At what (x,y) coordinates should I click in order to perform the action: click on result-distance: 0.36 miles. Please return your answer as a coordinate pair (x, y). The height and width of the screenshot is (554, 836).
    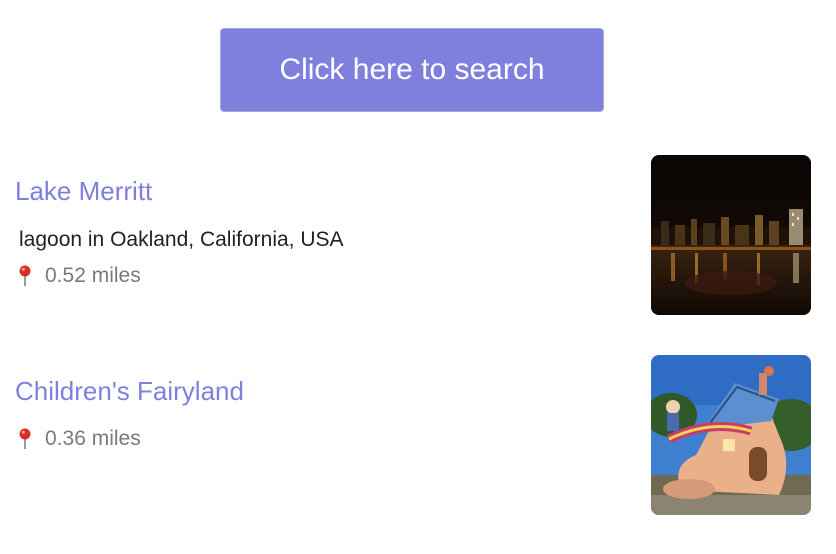
    Looking at the image, I should click on (80, 439).